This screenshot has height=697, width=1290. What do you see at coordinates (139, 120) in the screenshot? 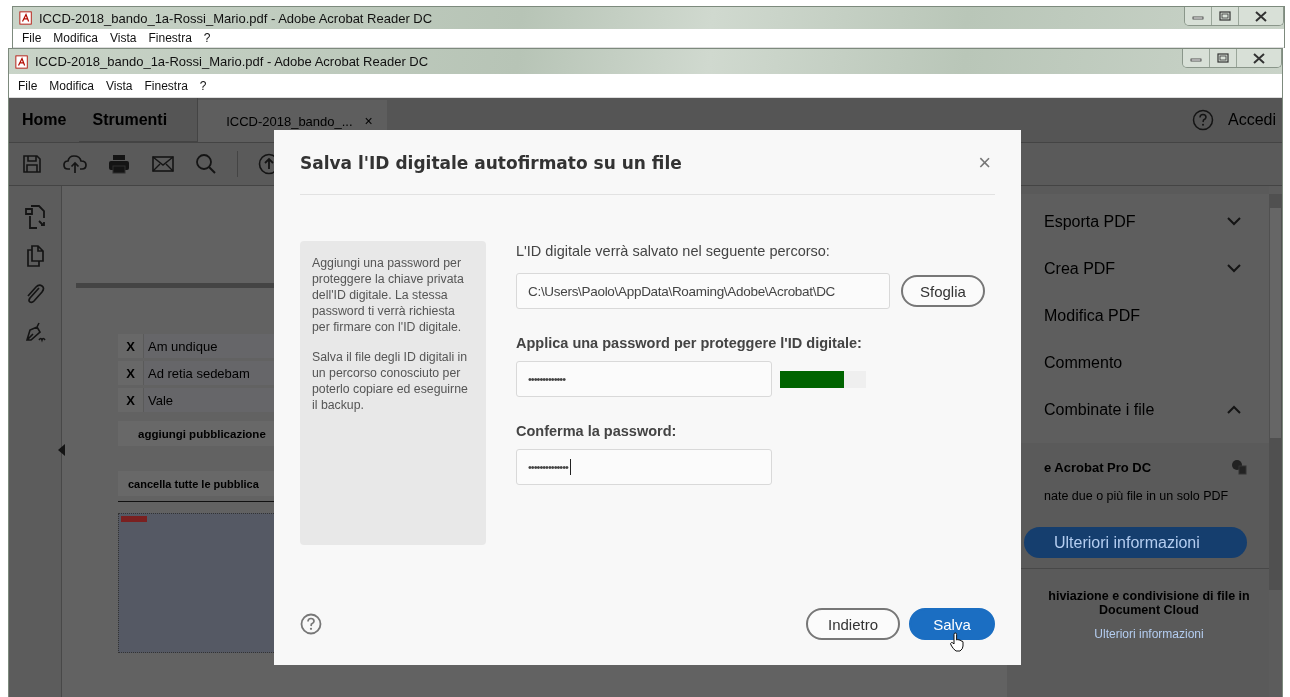
I see `app-tab: Strumenti` at bounding box center [139, 120].